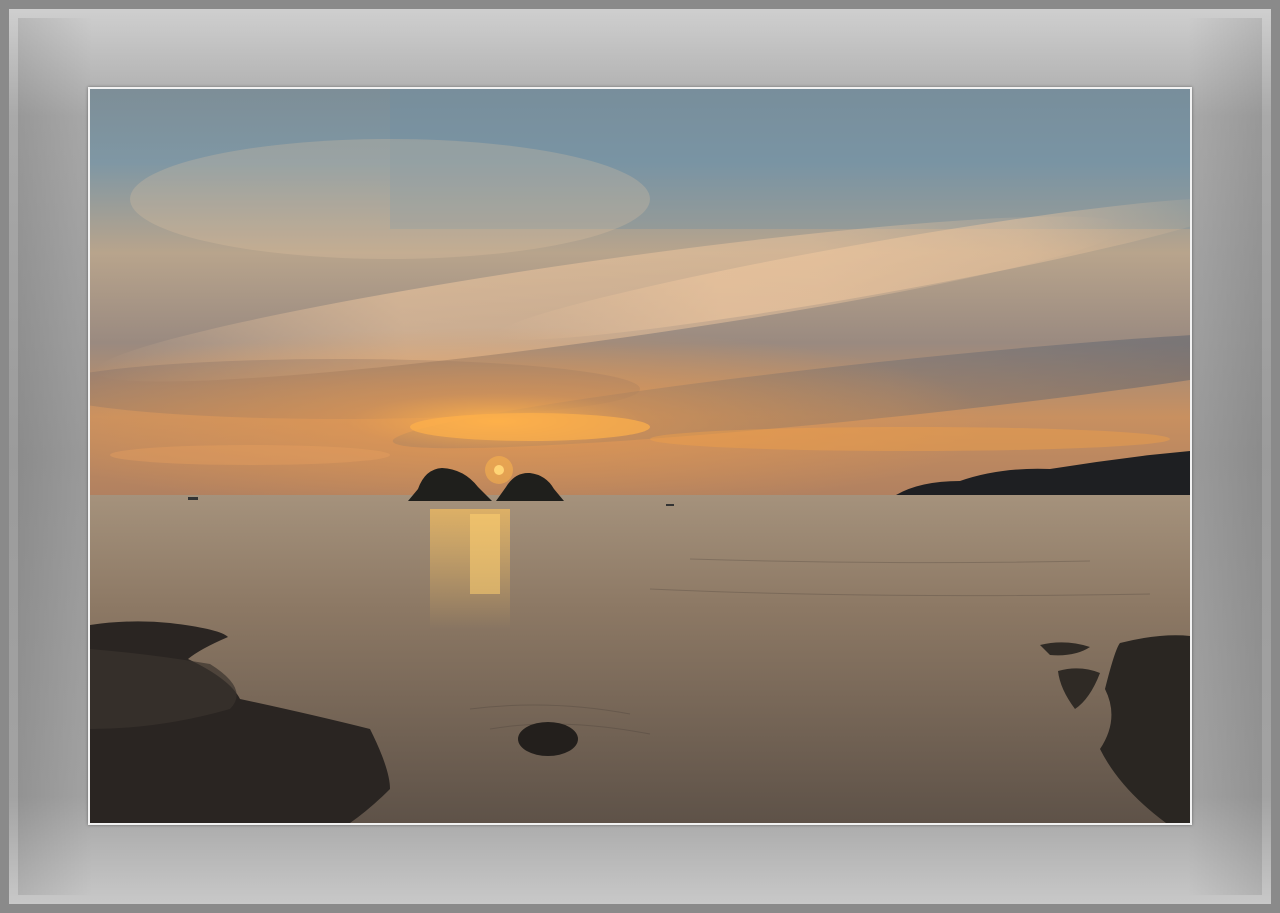 Image resolution: width=1280 pixels, height=913 pixels. What do you see at coordinates (485, 554) in the screenshot?
I see `sun-reflection-core` at bounding box center [485, 554].